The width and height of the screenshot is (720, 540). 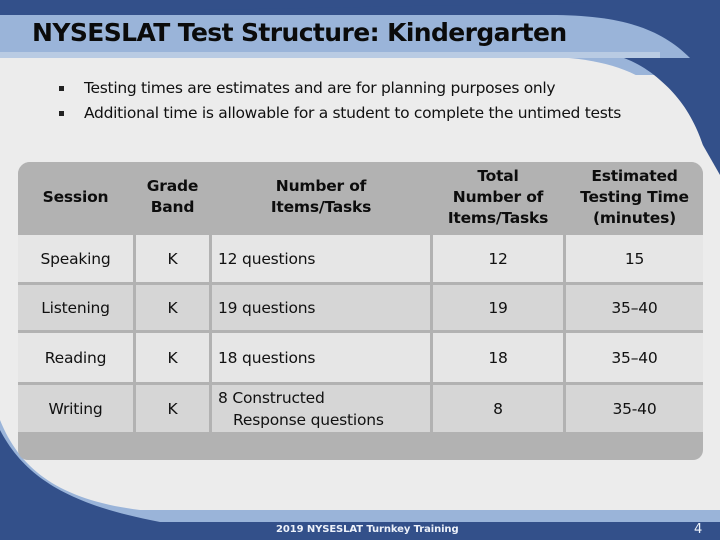 I want to click on header-total-items: Total Number of Items/Tasks, so click(x=498, y=197).